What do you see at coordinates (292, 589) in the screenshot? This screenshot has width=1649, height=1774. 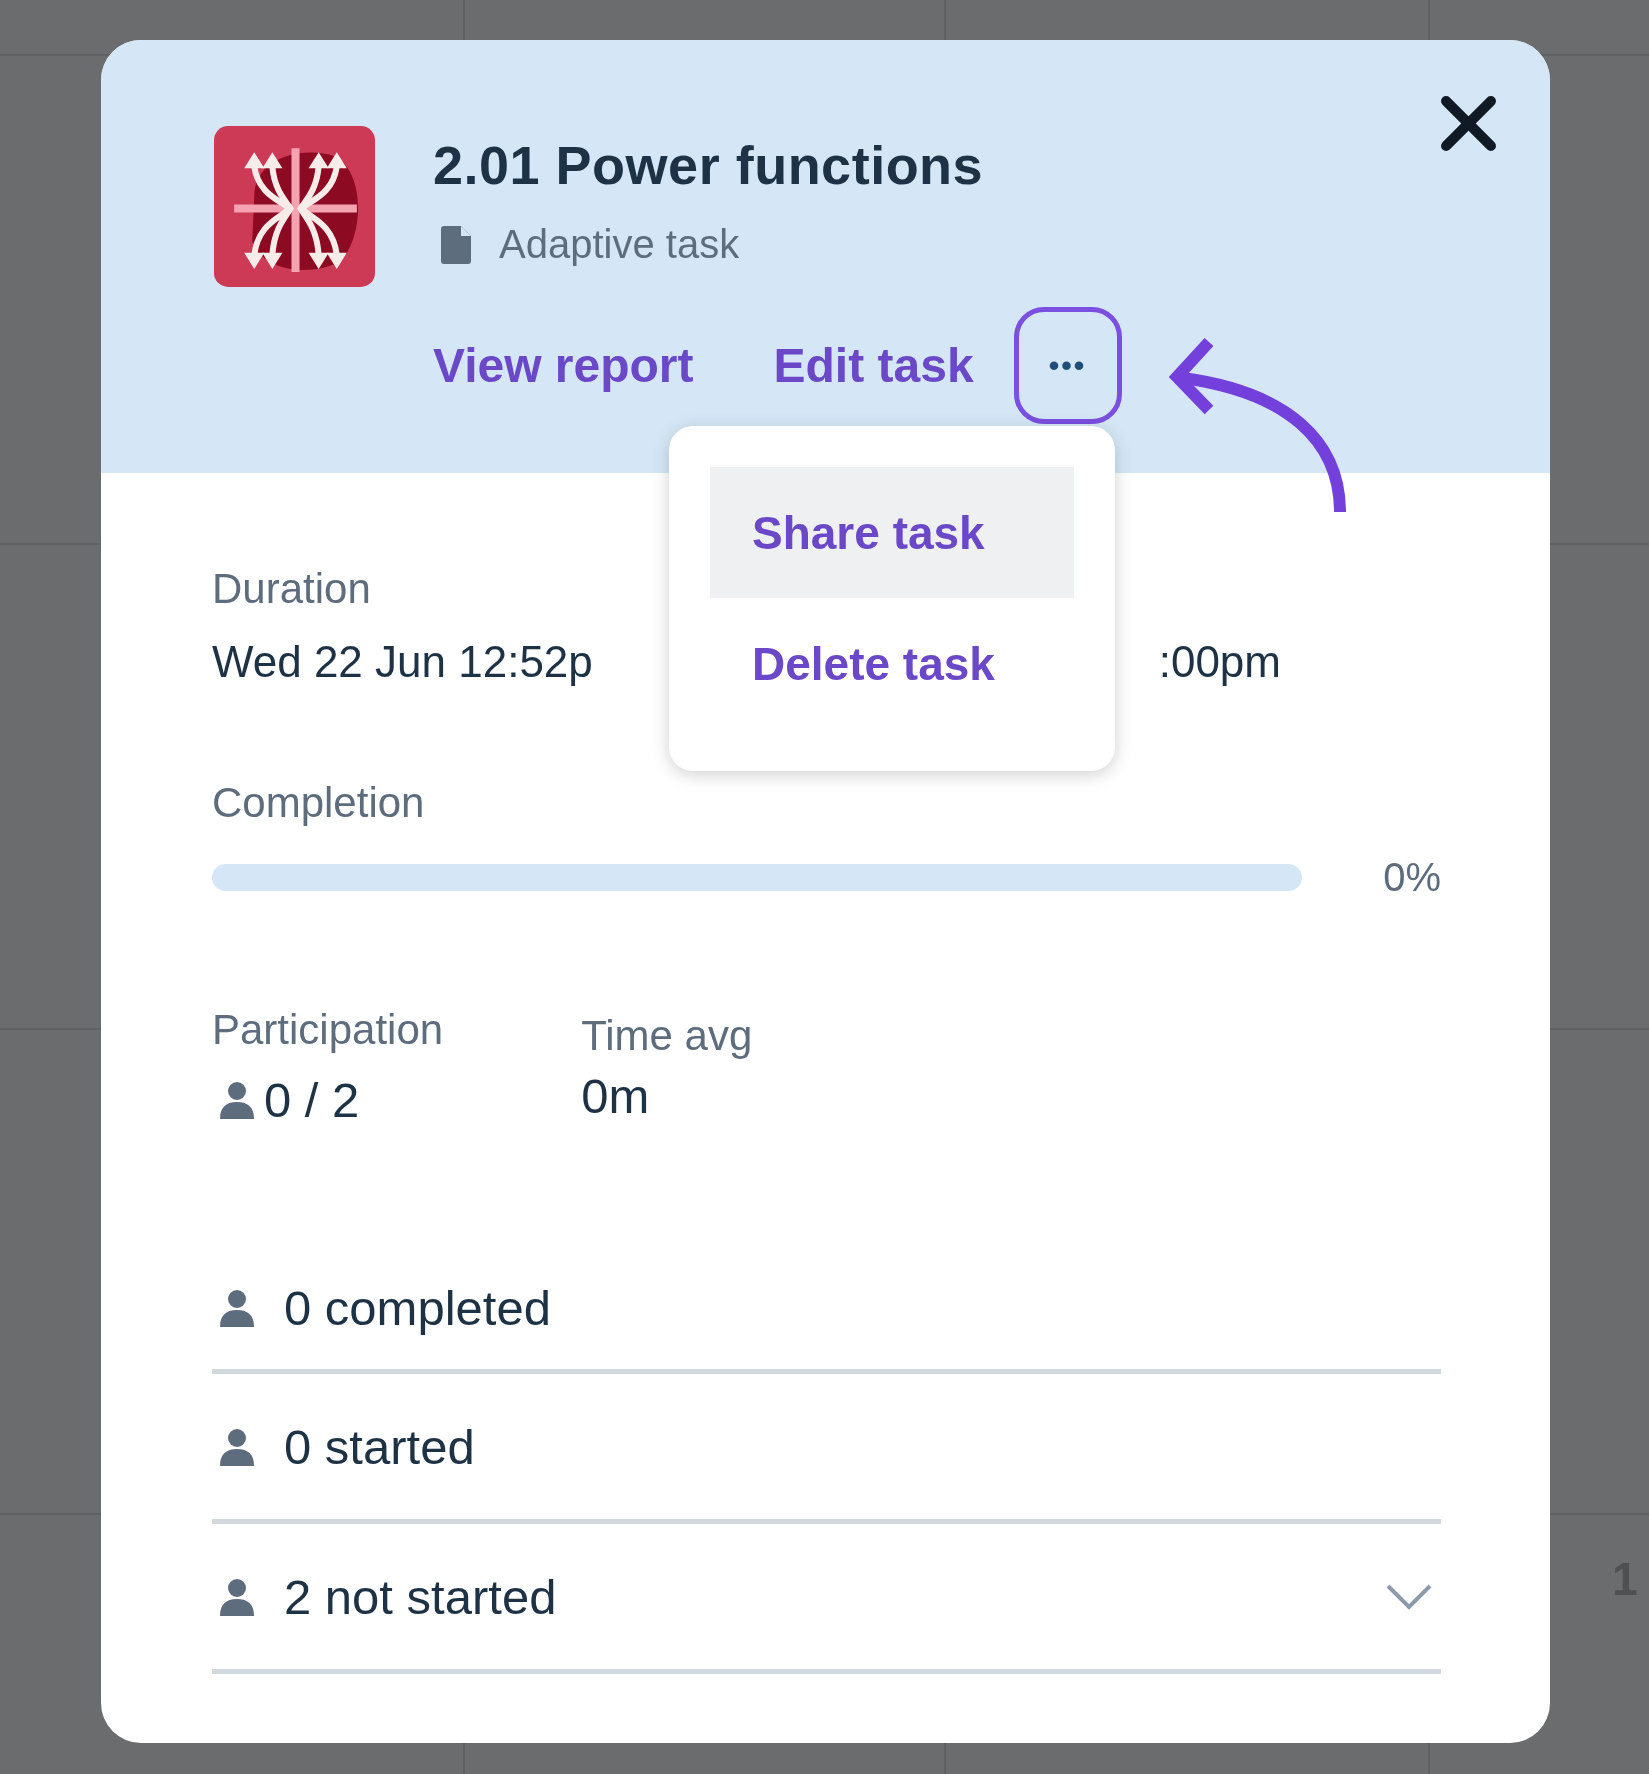 I see `duration-label: Duration` at bounding box center [292, 589].